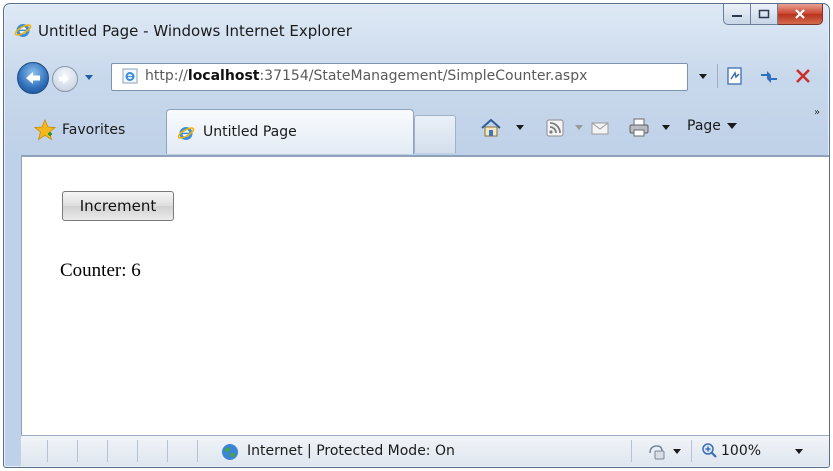  I want to click on tab-untitled-page: Untitled Page, so click(290, 131).